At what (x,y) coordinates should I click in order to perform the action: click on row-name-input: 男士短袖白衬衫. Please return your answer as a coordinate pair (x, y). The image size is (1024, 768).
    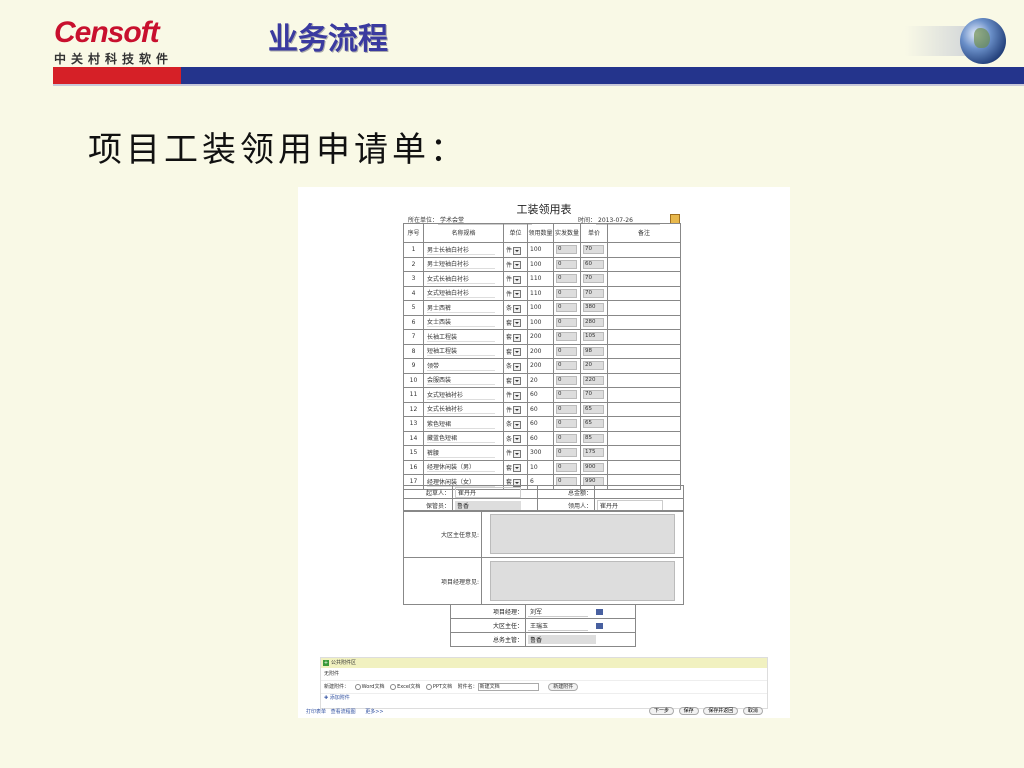
    Looking at the image, I should click on (461, 264).